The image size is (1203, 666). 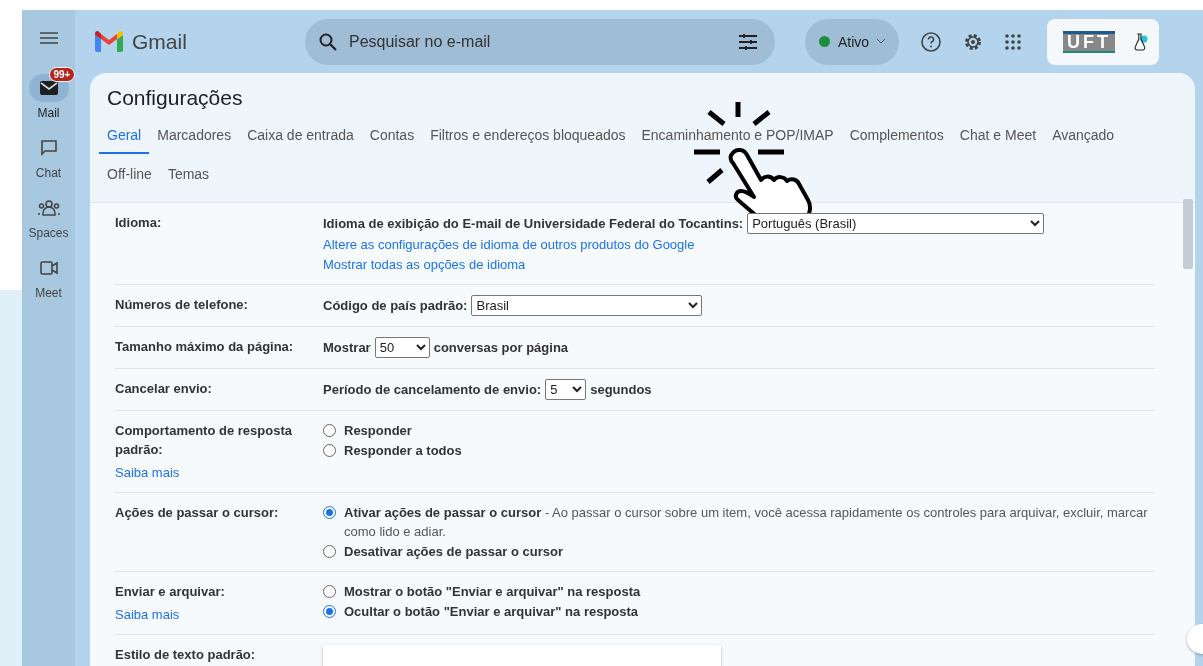 I want to click on dropdown: 5, so click(x=566, y=389).